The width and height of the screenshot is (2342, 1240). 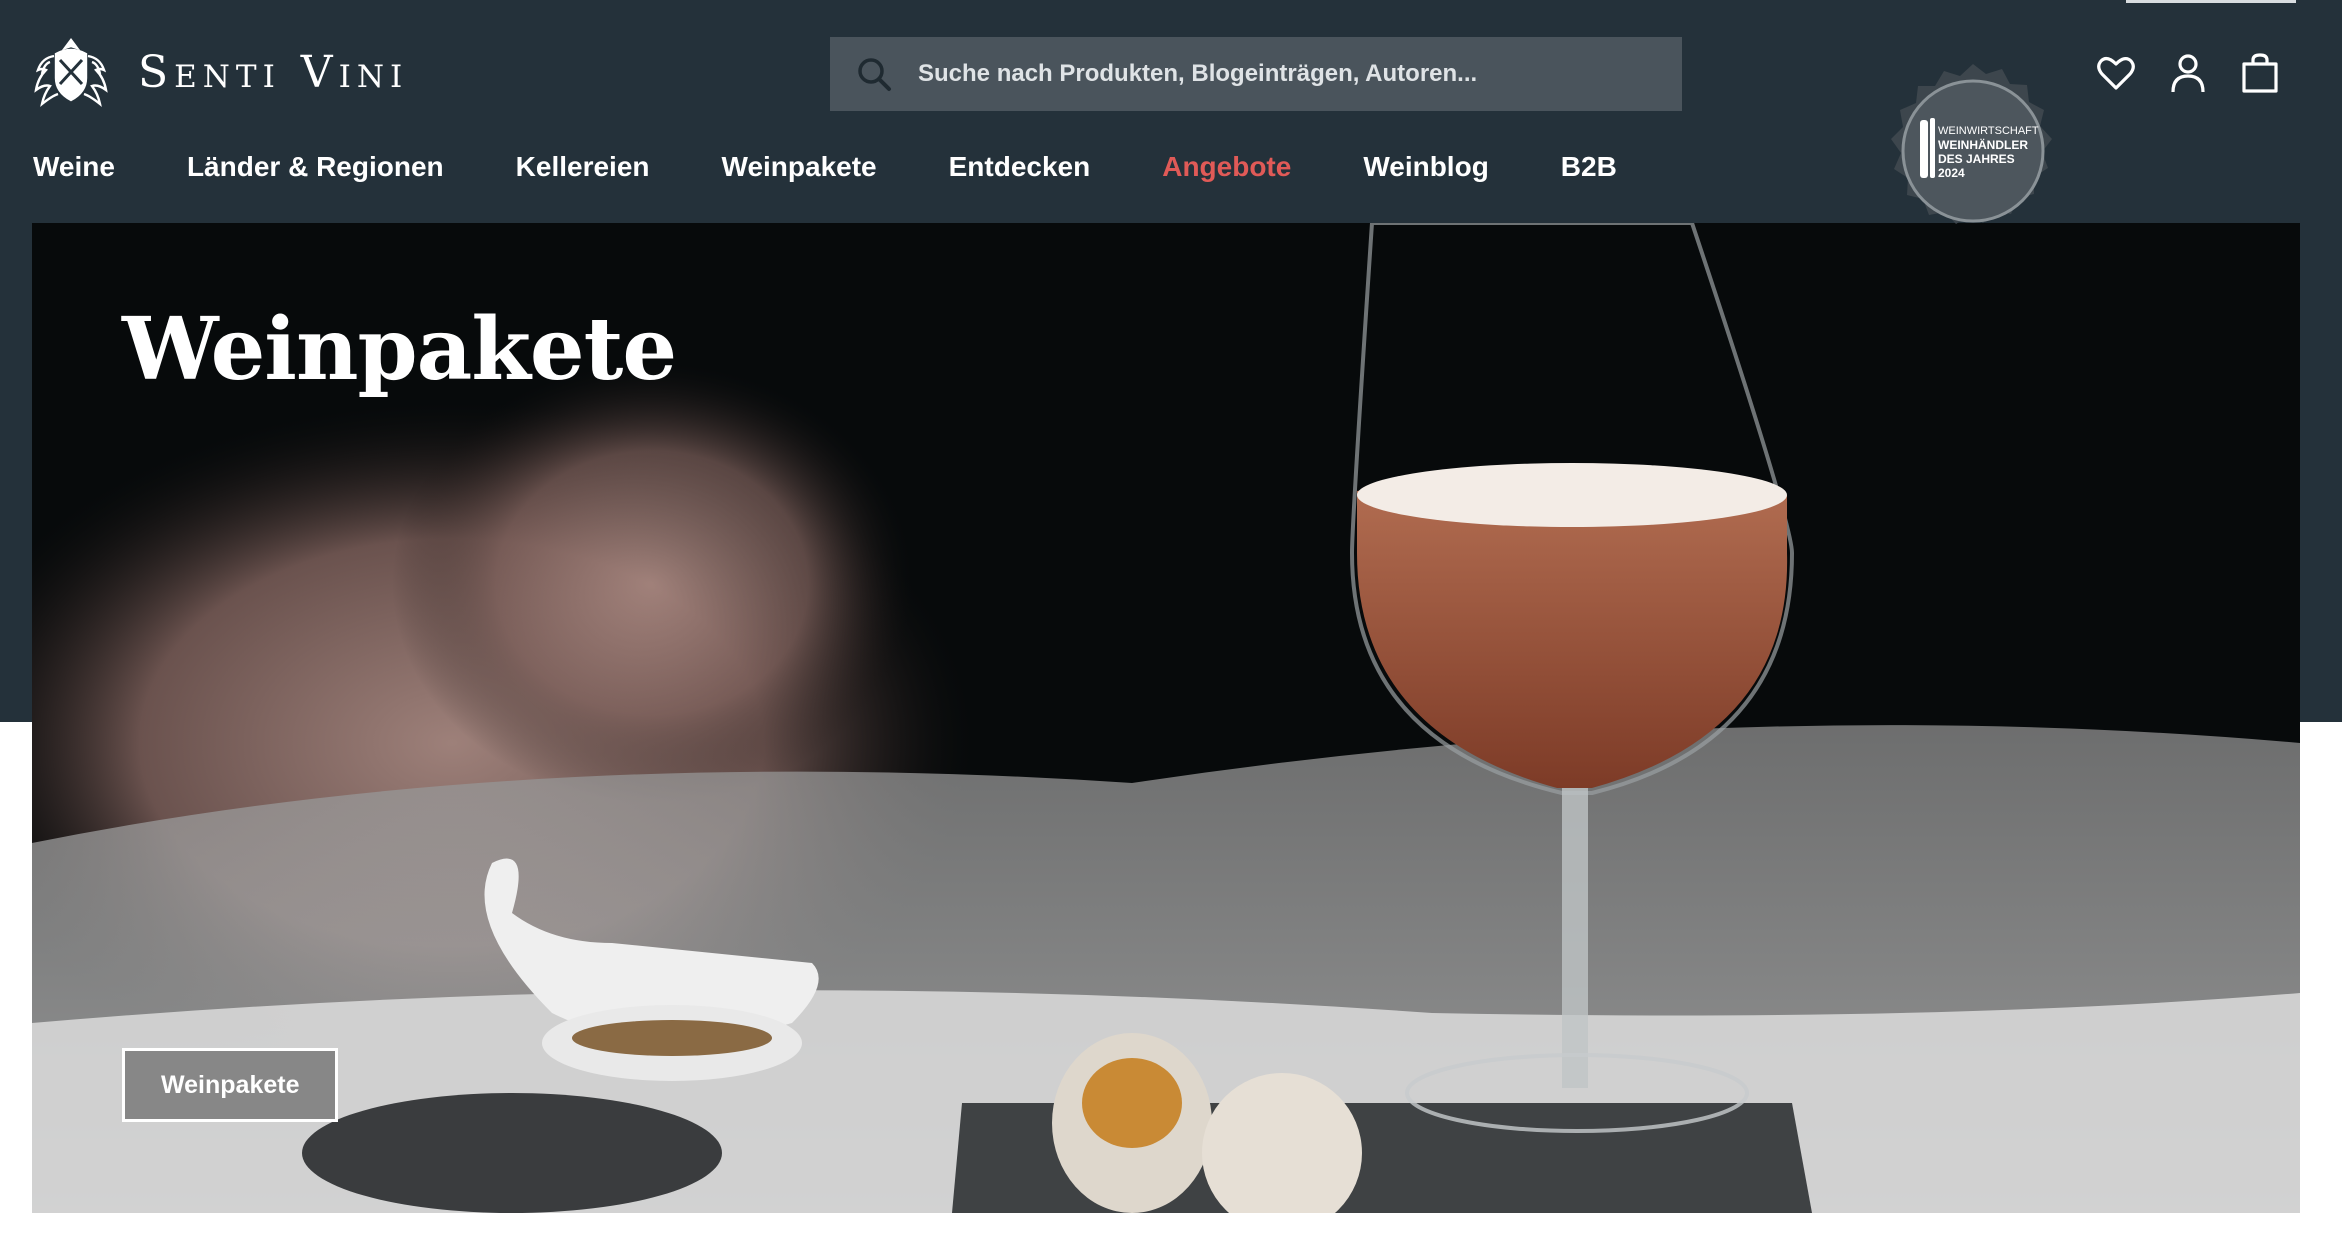 I want to click on nav-item-angebote: Angebote, so click(x=1226, y=167).